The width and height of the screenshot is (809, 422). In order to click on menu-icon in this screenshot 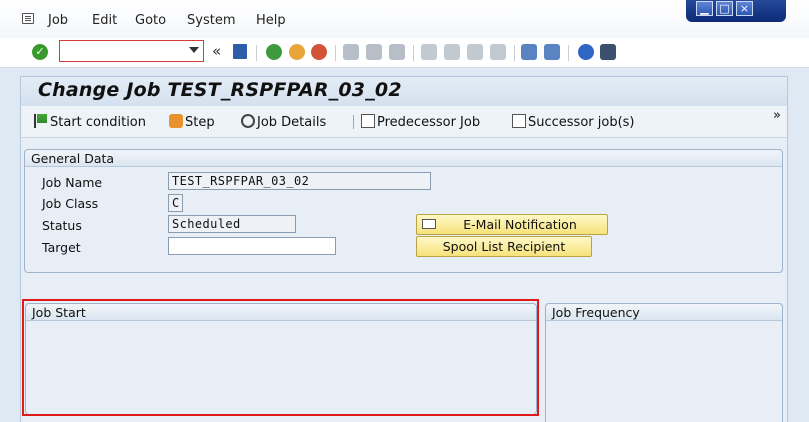, I will do `click(28, 18)`.